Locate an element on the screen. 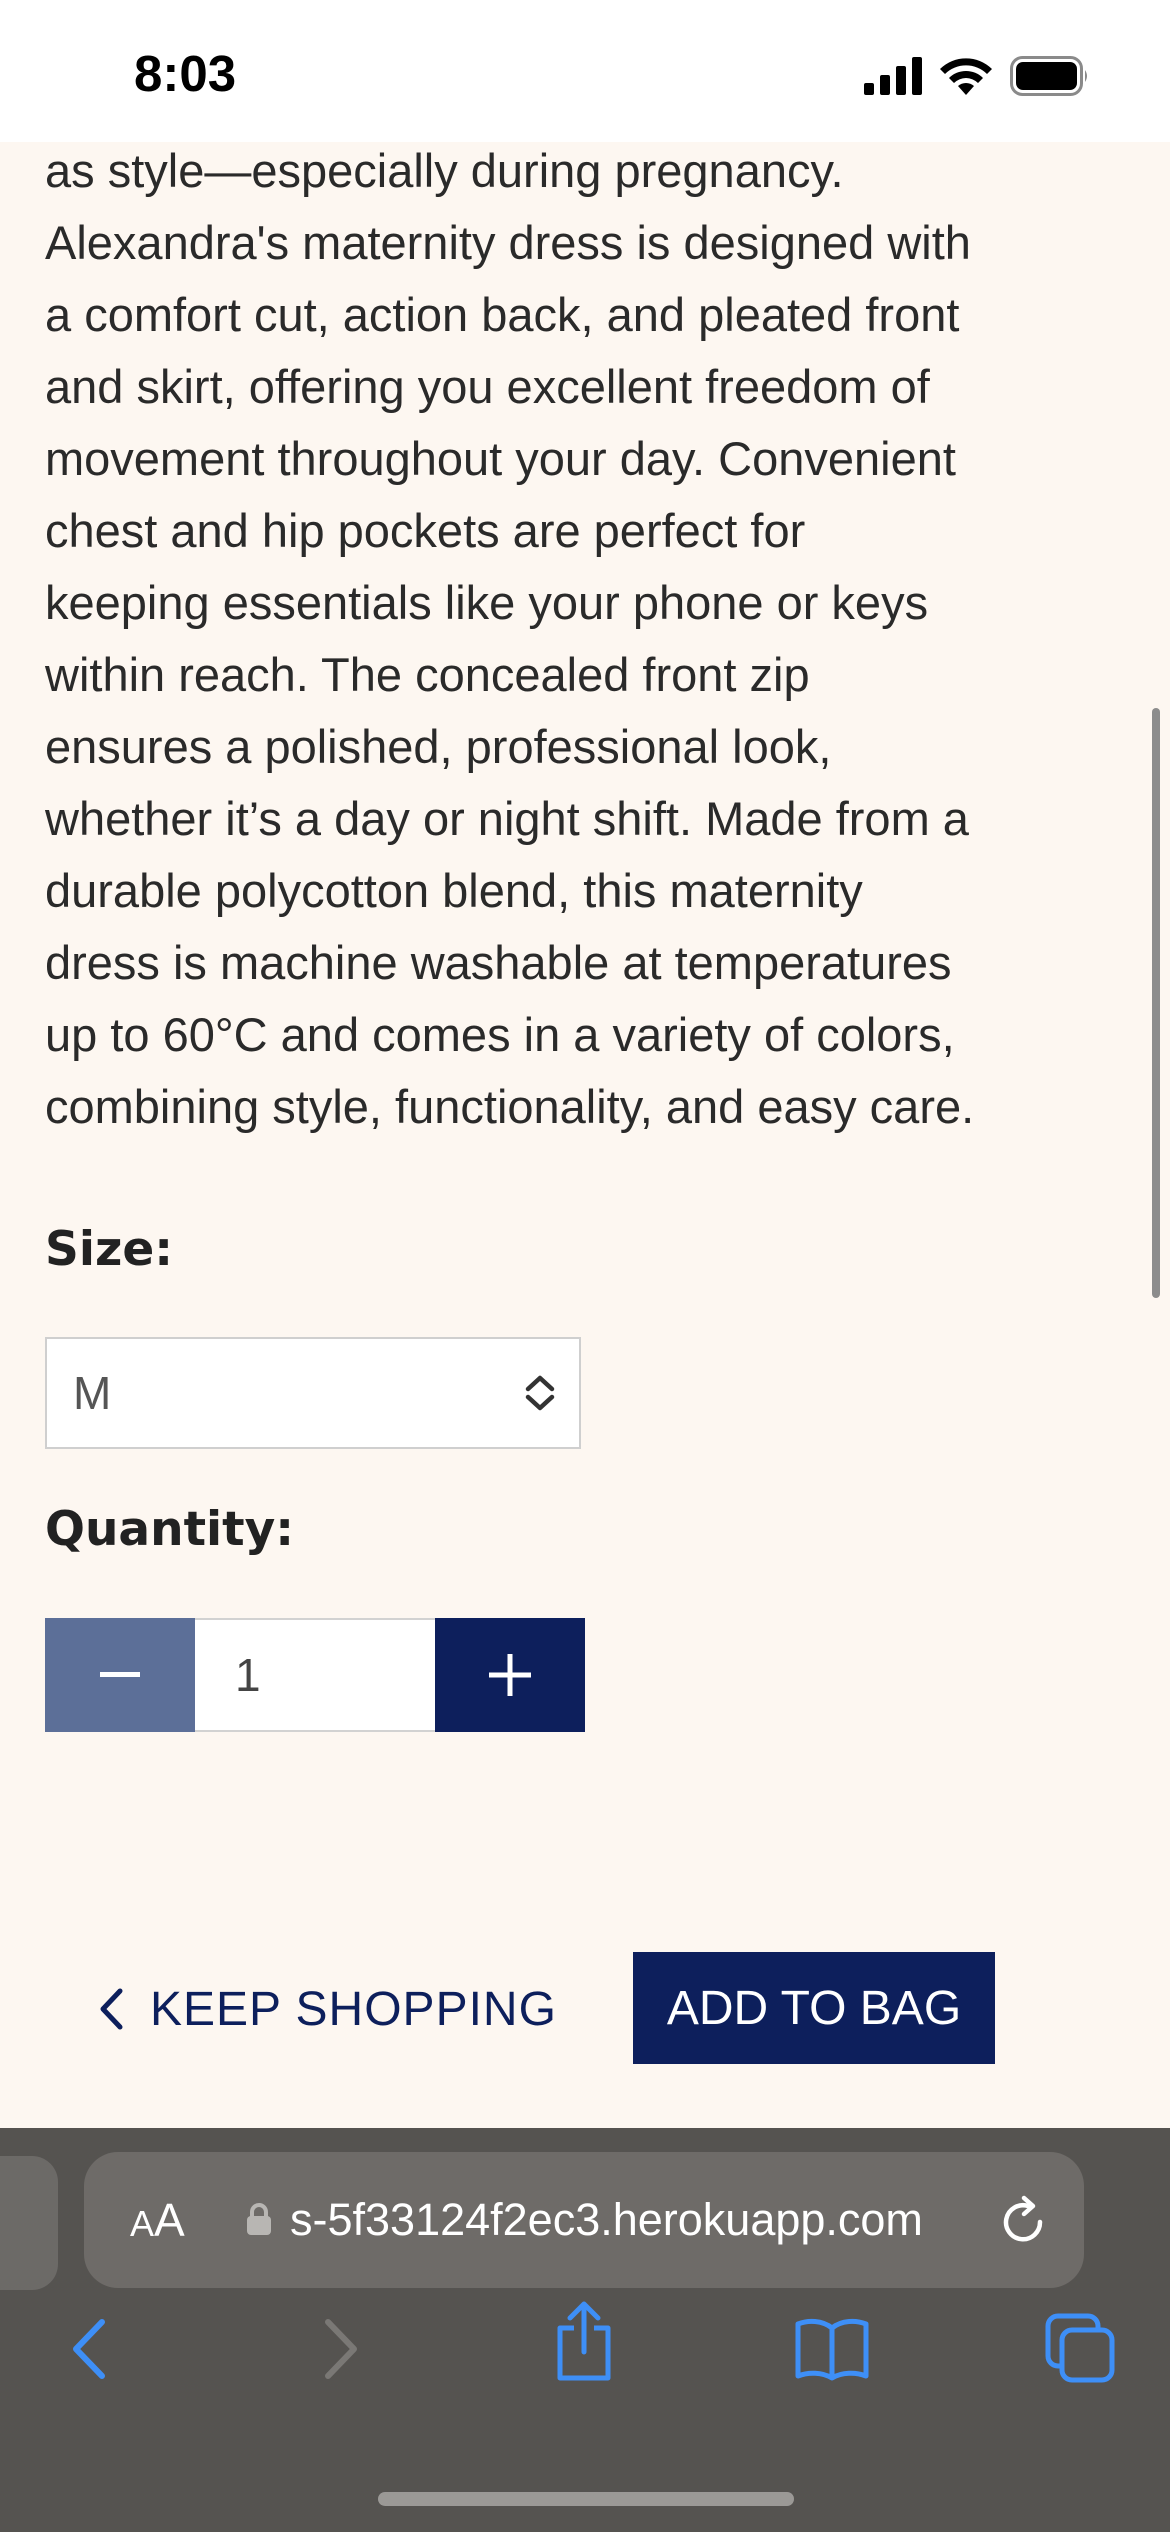  battery-icon is located at coordinates (1048, 76).